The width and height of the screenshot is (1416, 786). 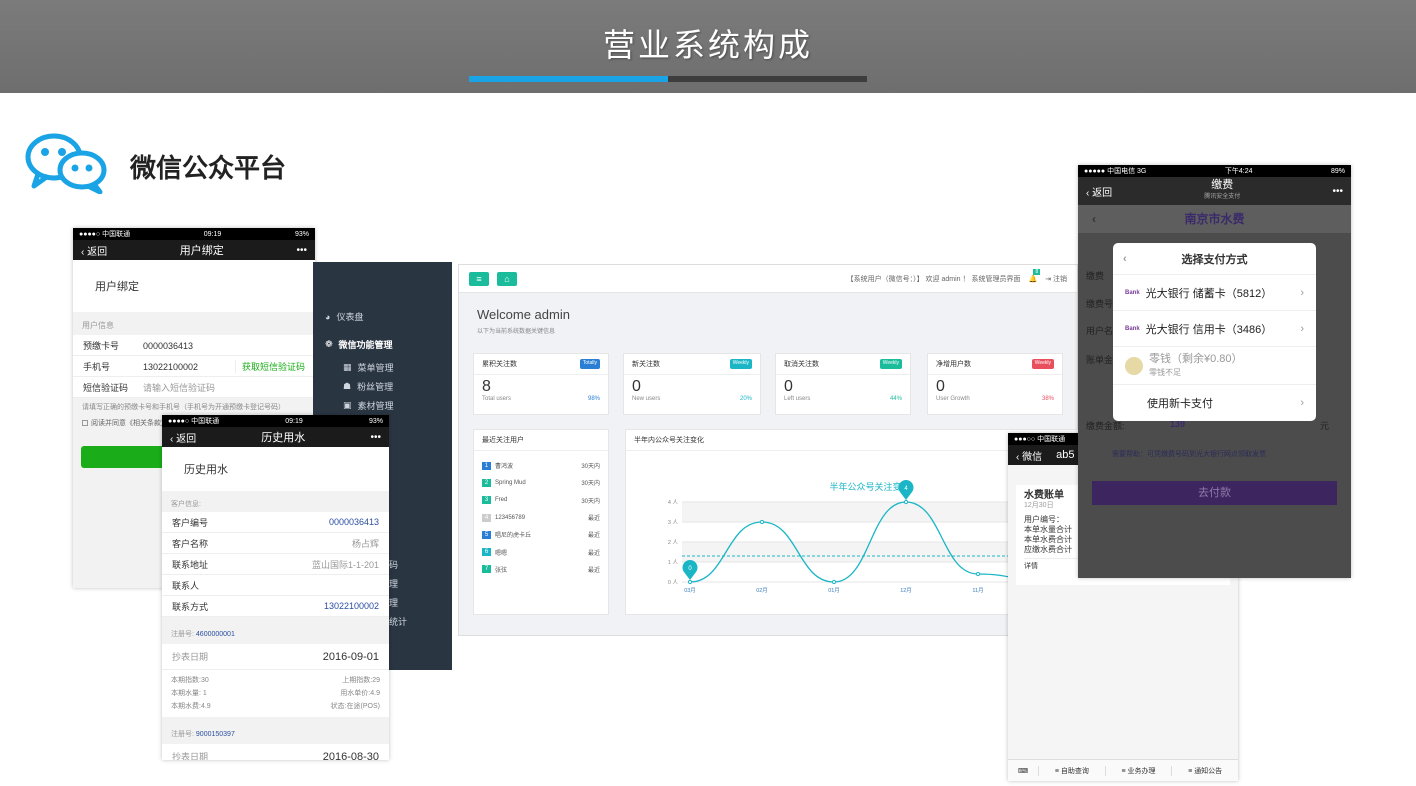 I want to click on stat-title: 新关注数, so click(x=646, y=364).